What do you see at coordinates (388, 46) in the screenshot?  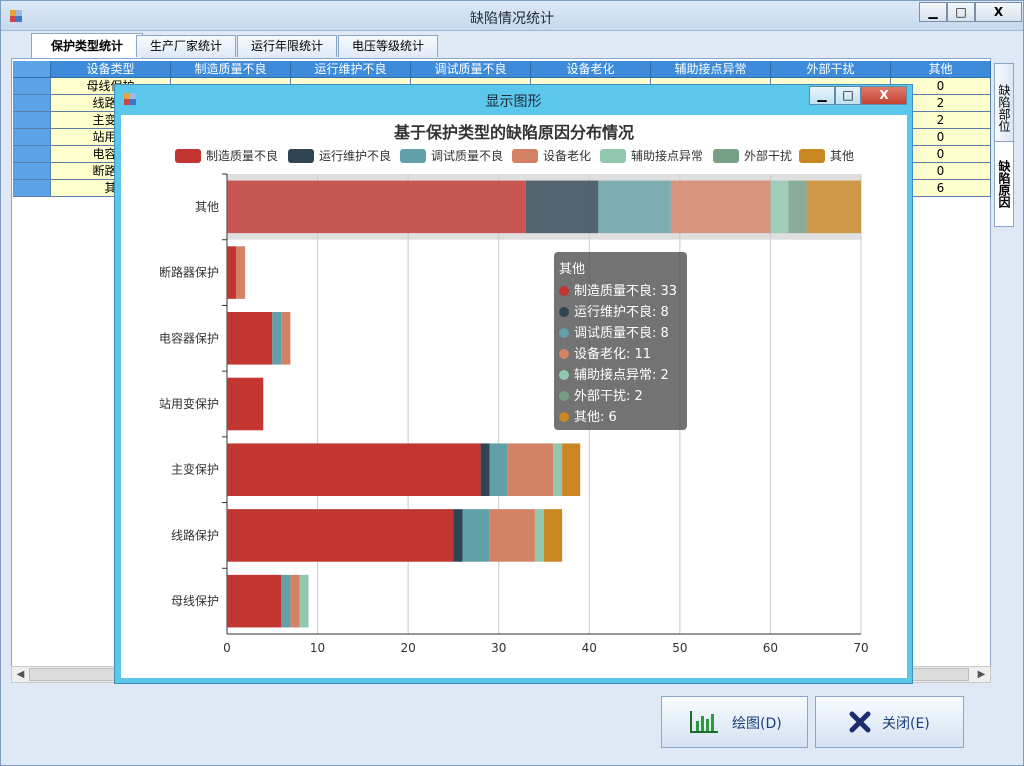 I see `tab-voltage-level: 电压等级统计` at bounding box center [388, 46].